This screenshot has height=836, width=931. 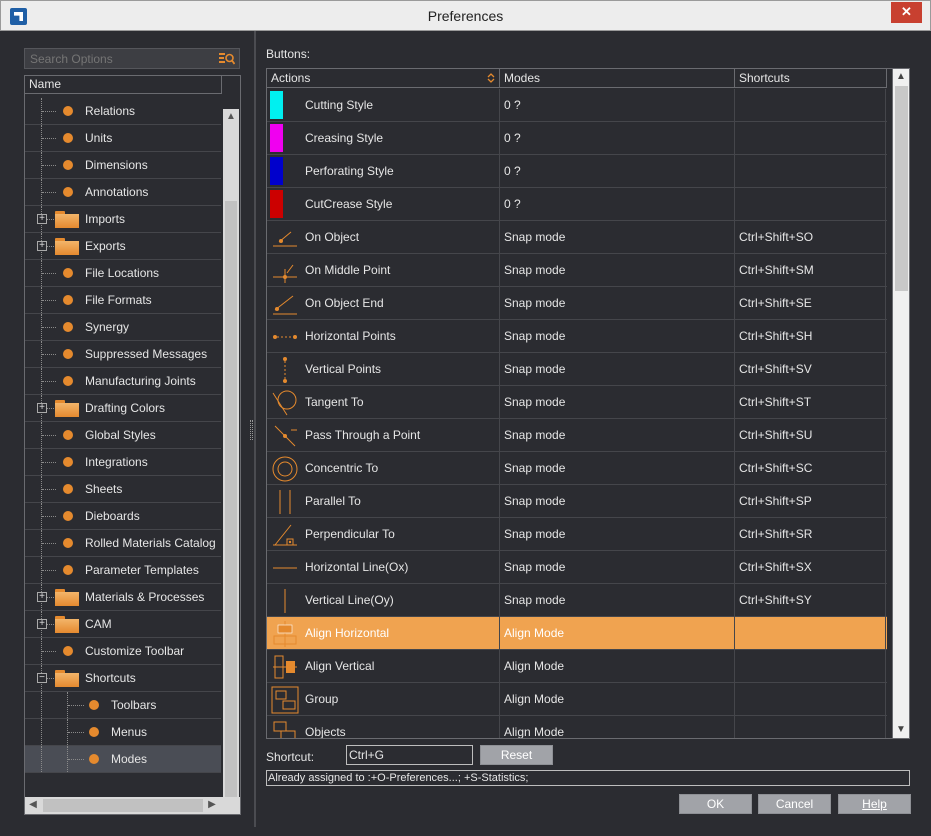 What do you see at coordinates (123, 651) in the screenshot?
I see `tree-item: Customize Toolbar` at bounding box center [123, 651].